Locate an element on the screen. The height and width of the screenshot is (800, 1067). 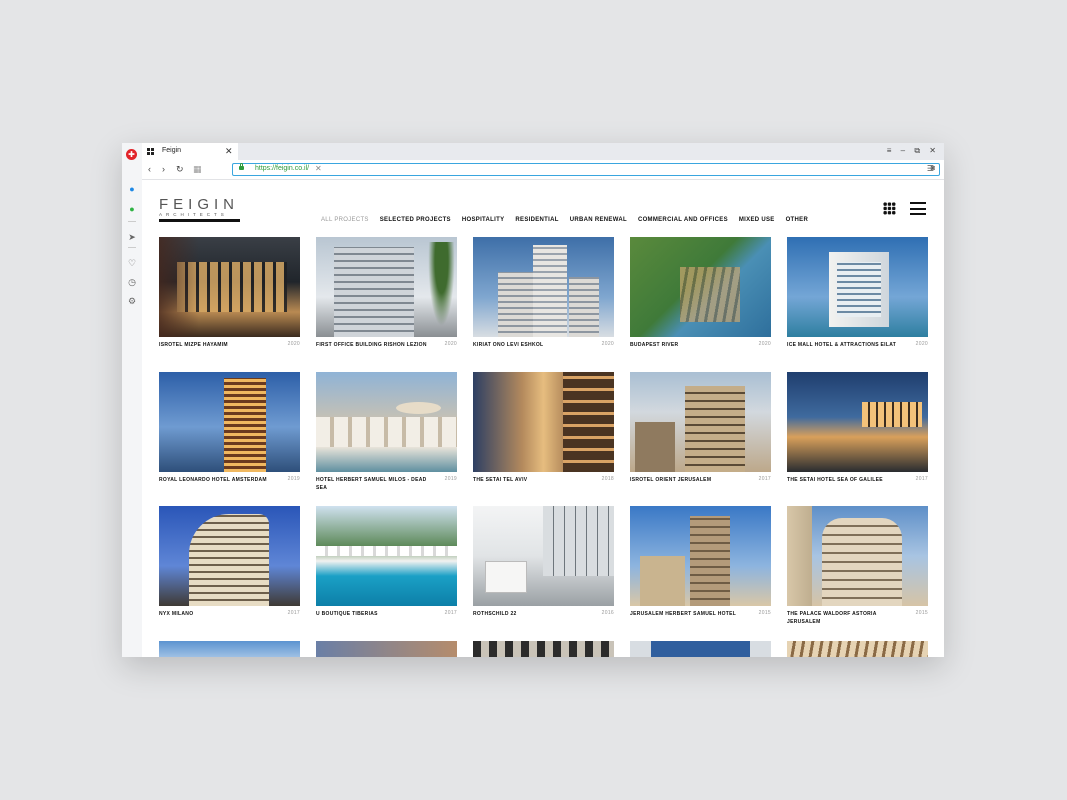
url-input: https://feigin.co.il/ ✕ ◙ is located at coordinates (586, 169).